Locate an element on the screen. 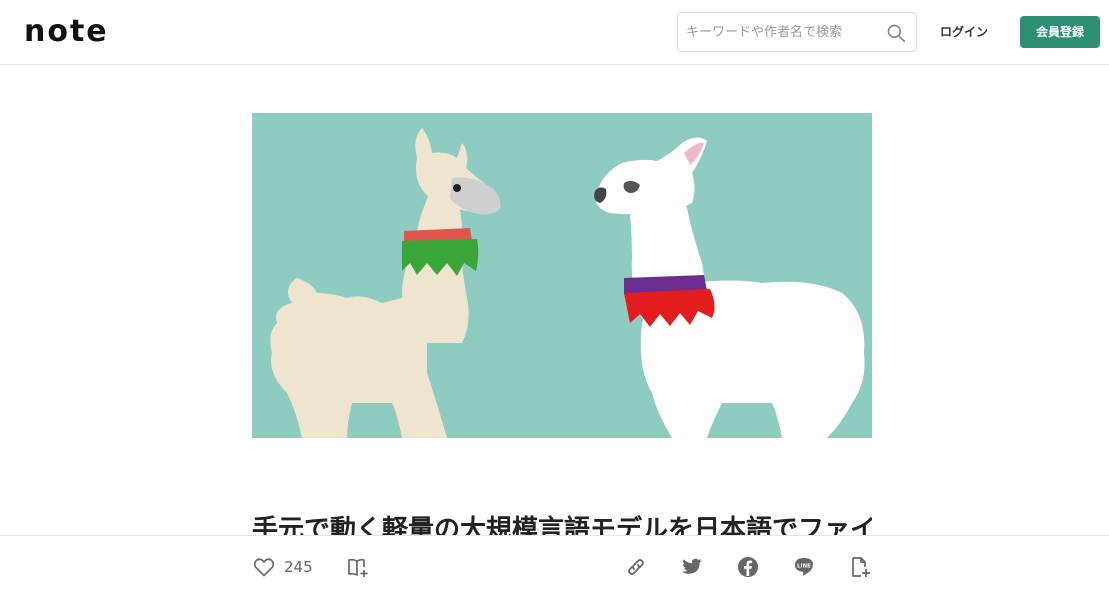  facebook-icon is located at coordinates (749, 568).